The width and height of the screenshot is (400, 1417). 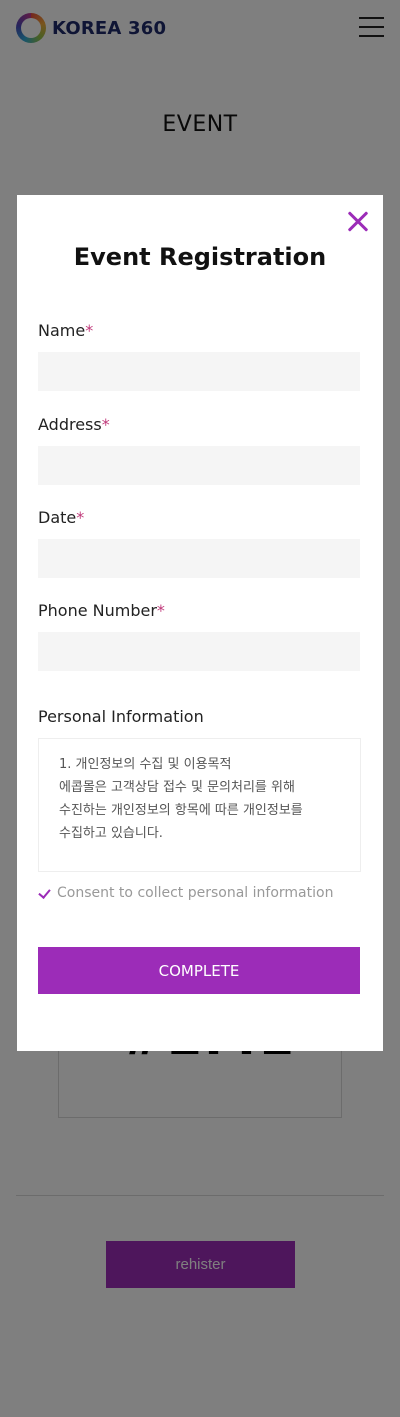 I want to click on modal-title: Event Registration, so click(x=200, y=257).